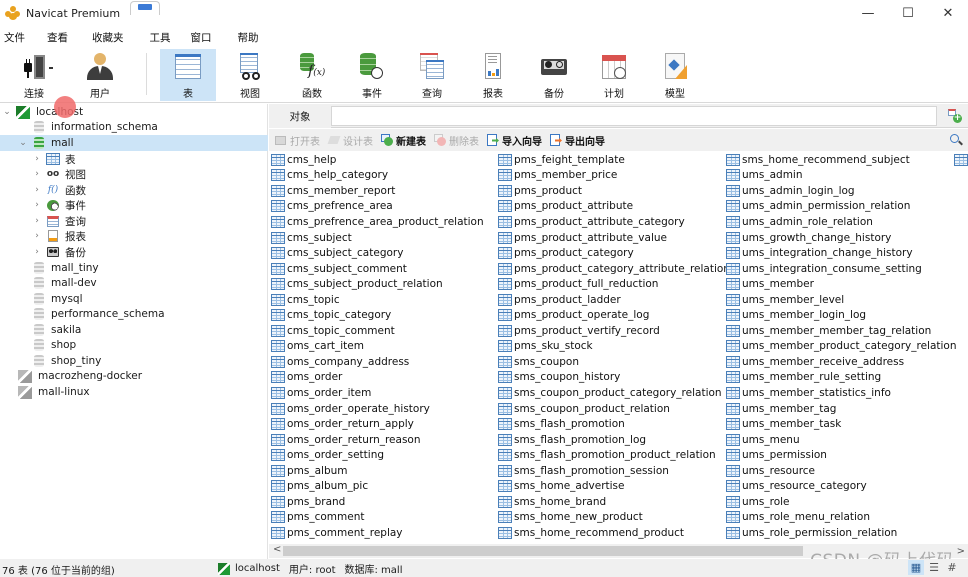  What do you see at coordinates (841, 409) in the screenshot?
I see `table-item: ums_member_tag` at bounding box center [841, 409].